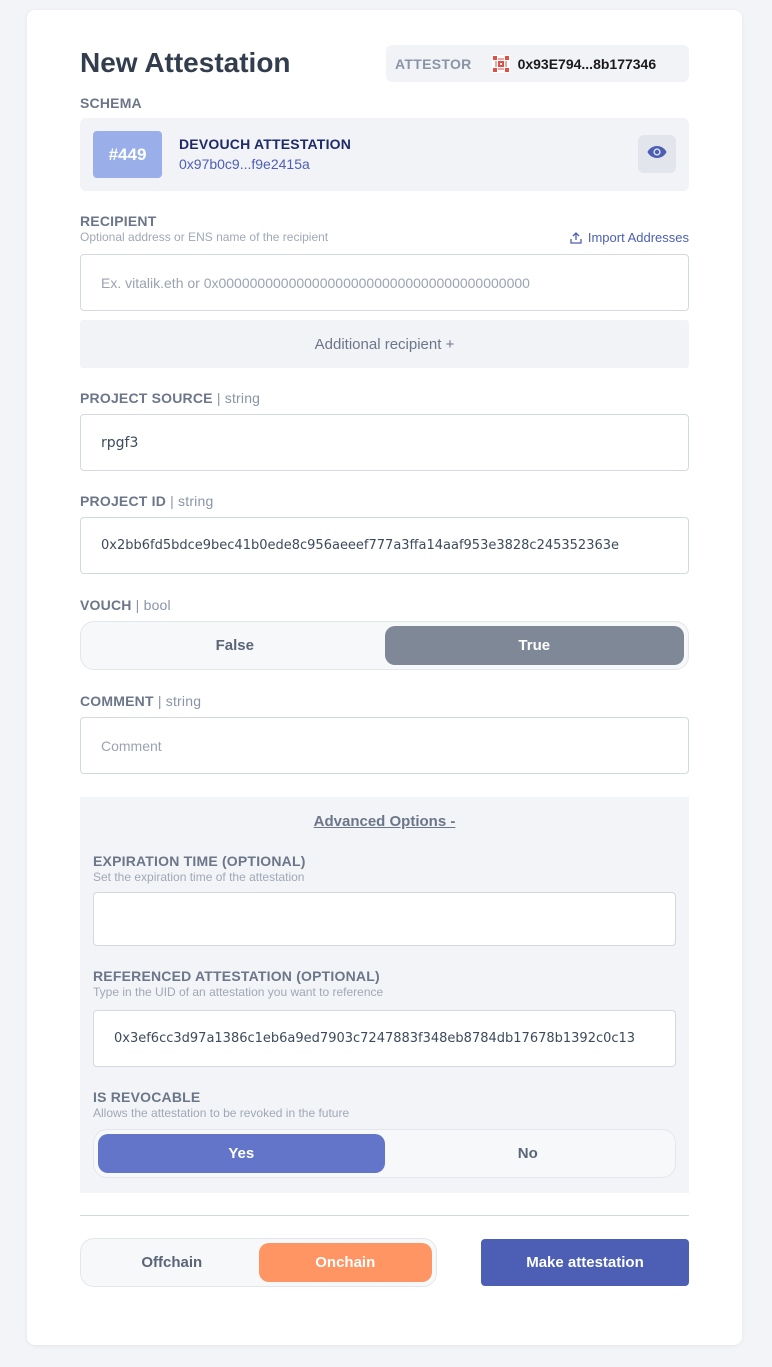  Describe the element at coordinates (585, 1262) in the screenshot. I see `make-attestation-button: Make attestation` at that location.